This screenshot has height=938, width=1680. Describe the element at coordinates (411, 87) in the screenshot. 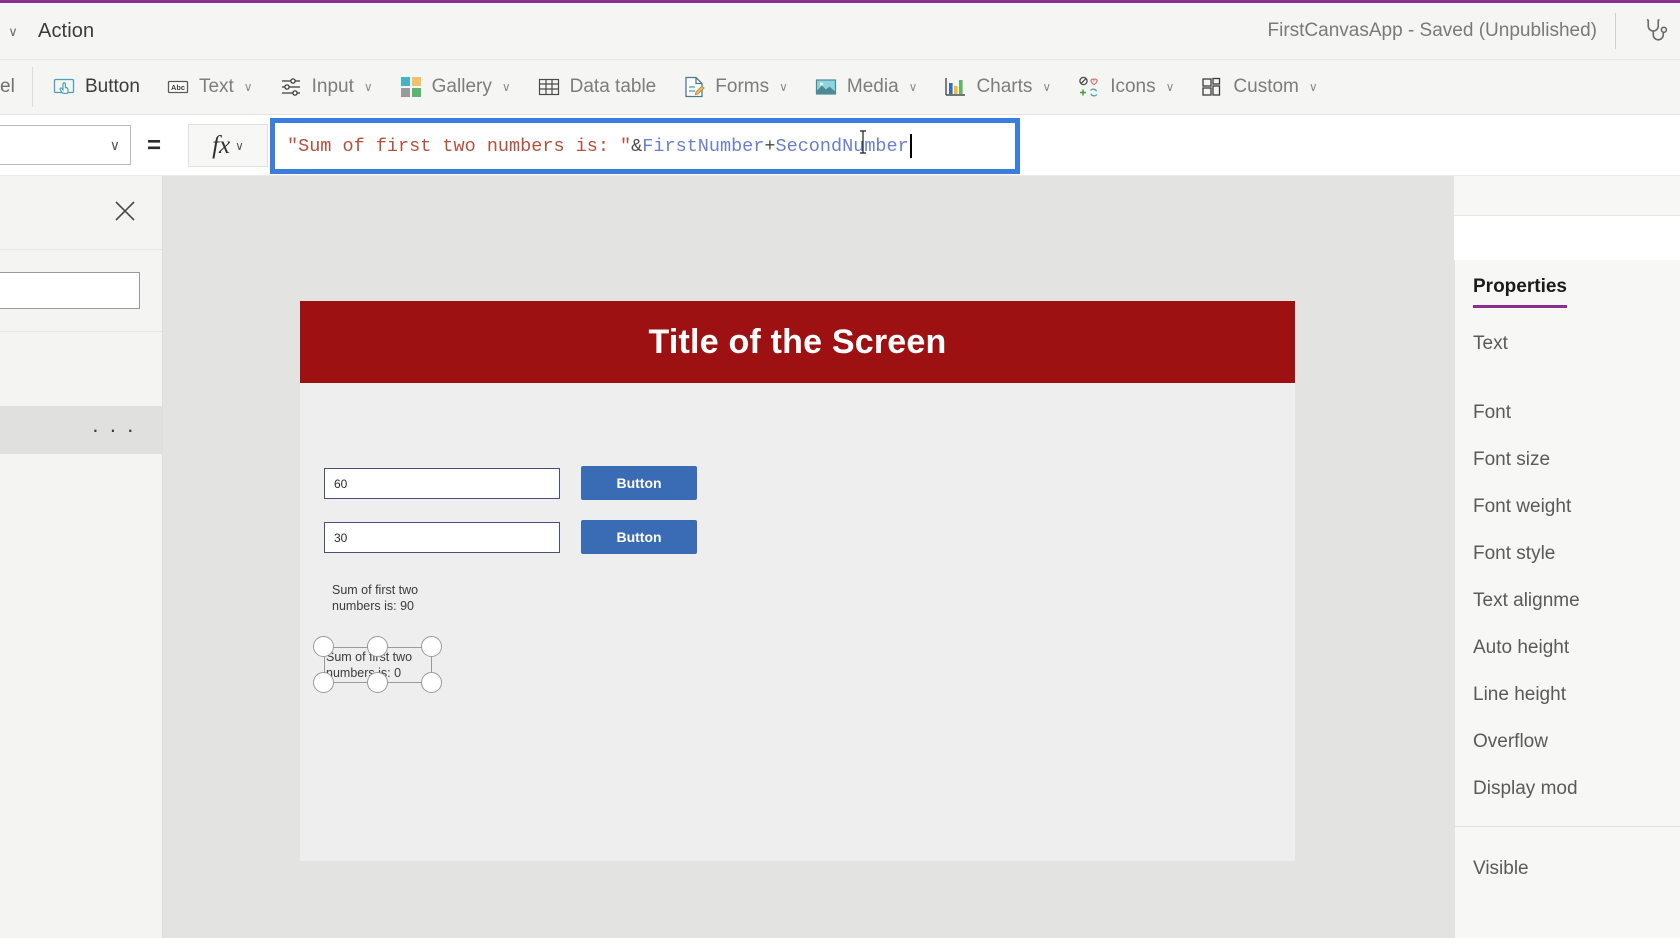

I see `gallery-icon` at that location.